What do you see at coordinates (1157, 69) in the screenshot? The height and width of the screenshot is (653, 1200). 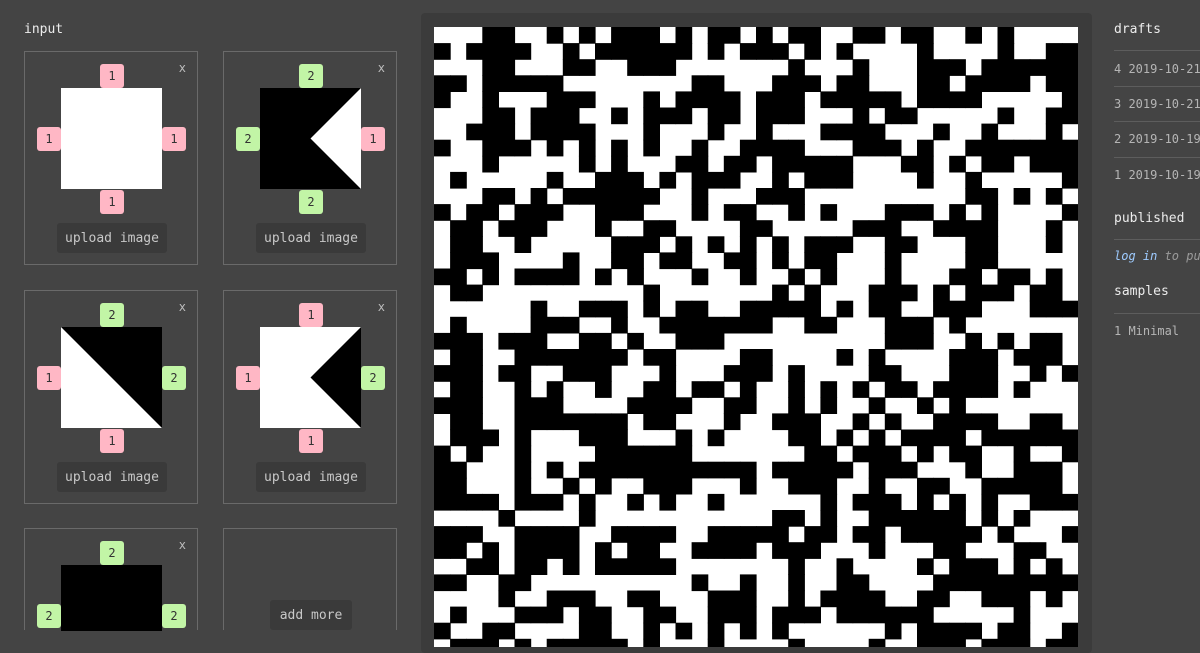 I see `draft-item: 4 2019-10-21` at bounding box center [1157, 69].